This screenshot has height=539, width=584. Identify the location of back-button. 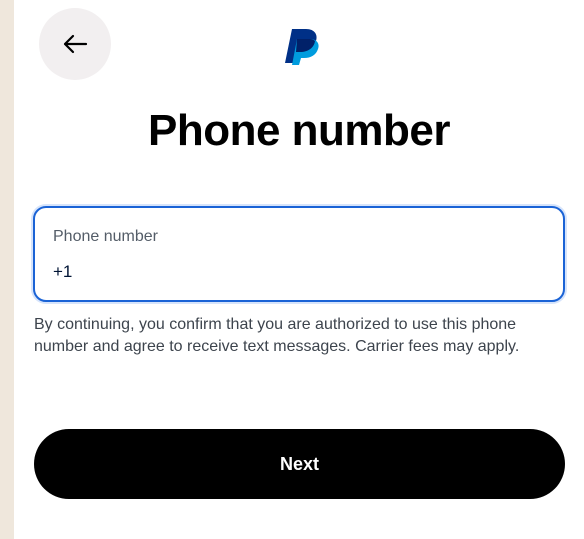
(75, 44).